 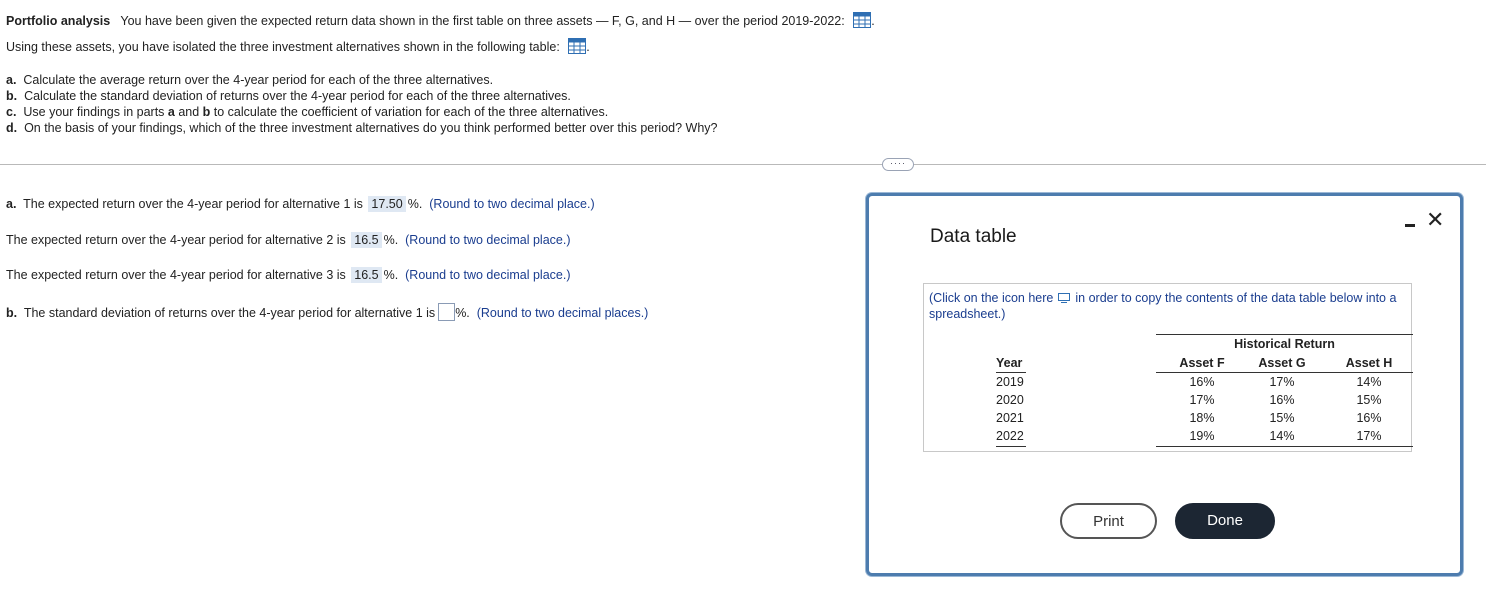 What do you see at coordinates (973, 236) in the screenshot?
I see `modal-title: Data table` at bounding box center [973, 236].